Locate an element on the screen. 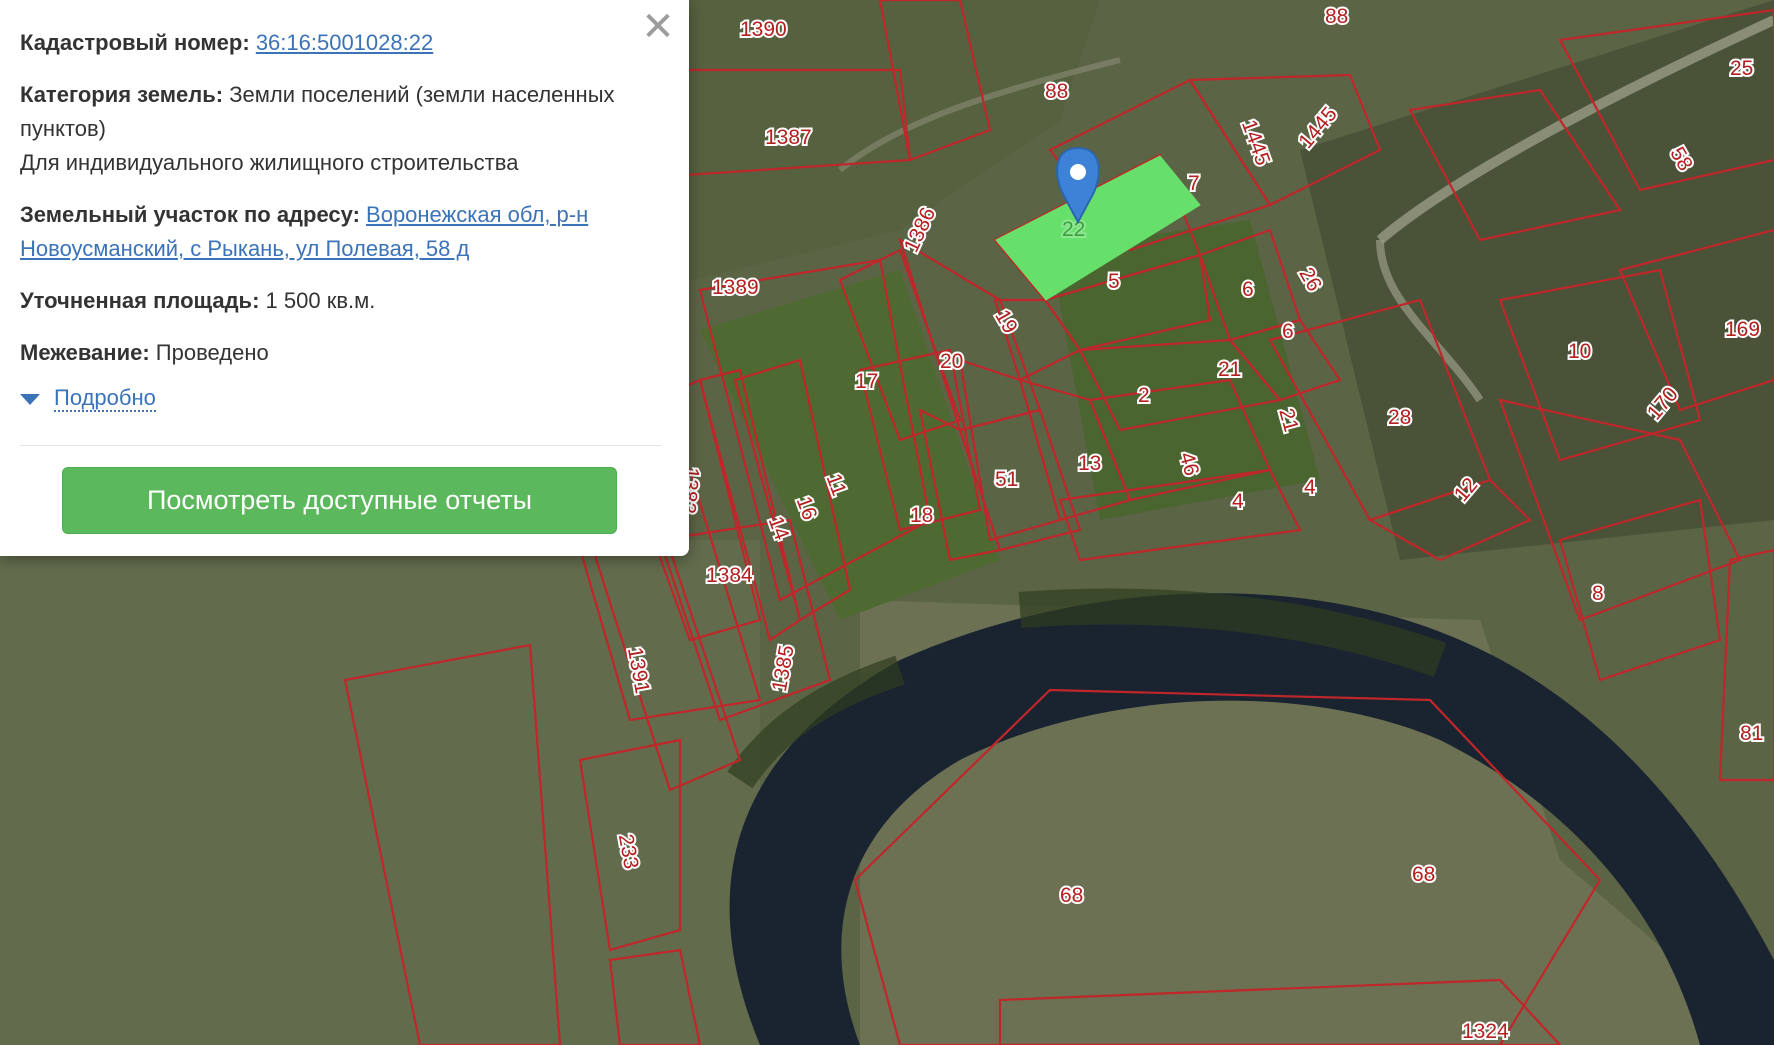 This screenshot has height=1045, width=1774. plot-label: 1390 is located at coordinates (763, 29).